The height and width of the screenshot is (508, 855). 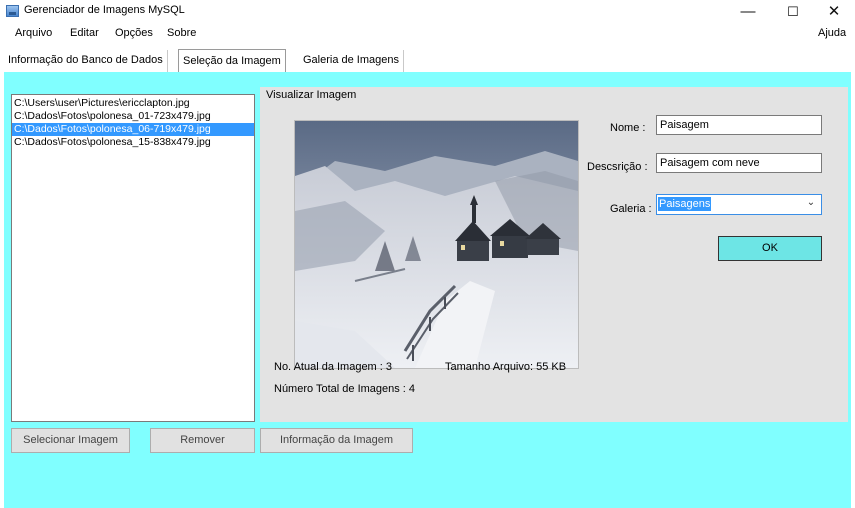 What do you see at coordinates (685, 204) in the screenshot?
I see `gallery-selected-value: Paisagens` at bounding box center [685, 204].